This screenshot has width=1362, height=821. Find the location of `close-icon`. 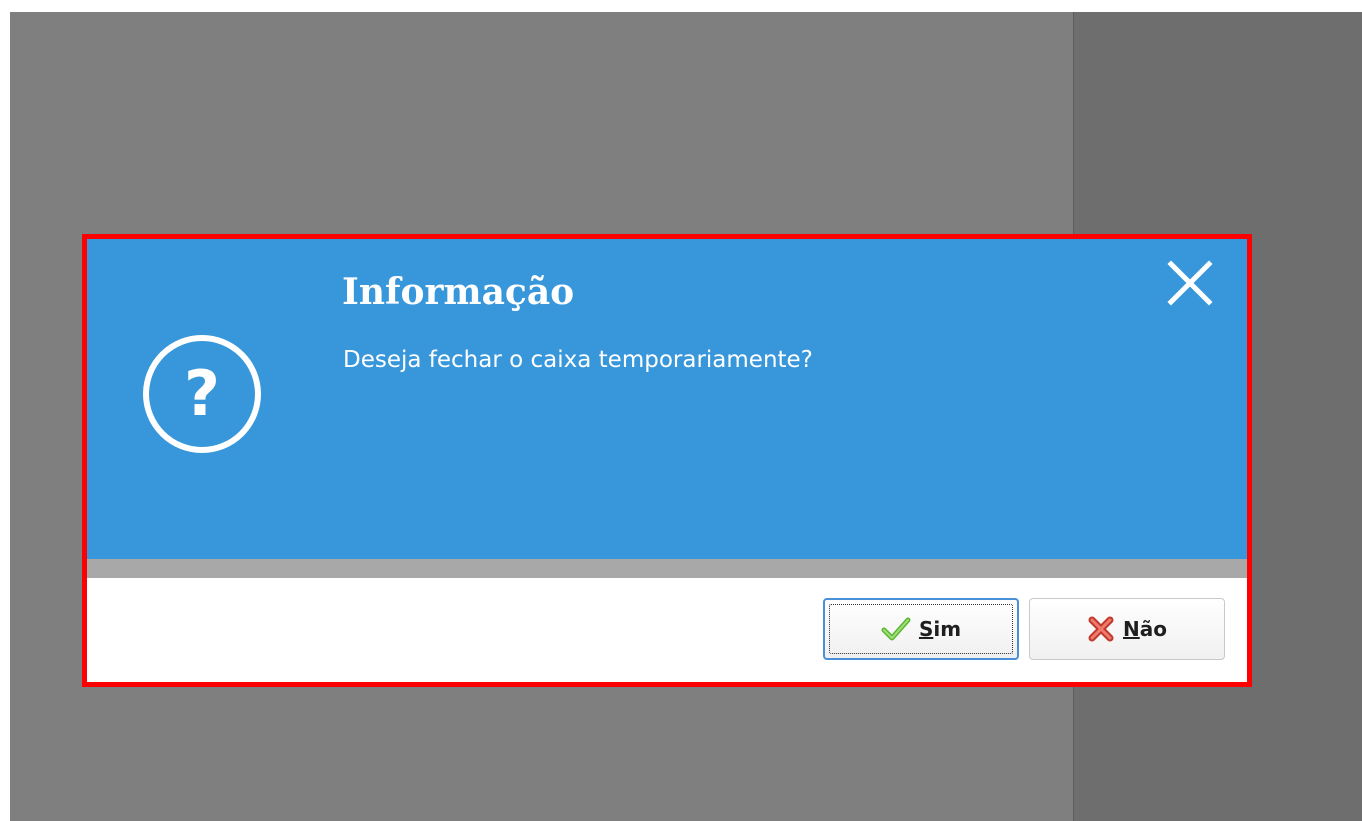

close-icon is located at coordinates (1190, 283).